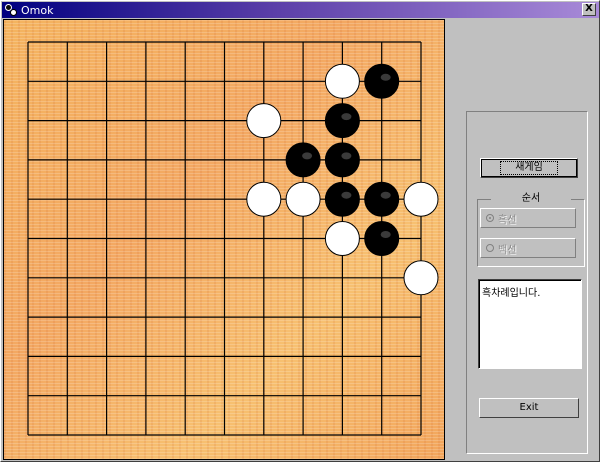 This screenshot has width=600, height=462. I want to click on black-first-label: 흑선, so click(507, 220).